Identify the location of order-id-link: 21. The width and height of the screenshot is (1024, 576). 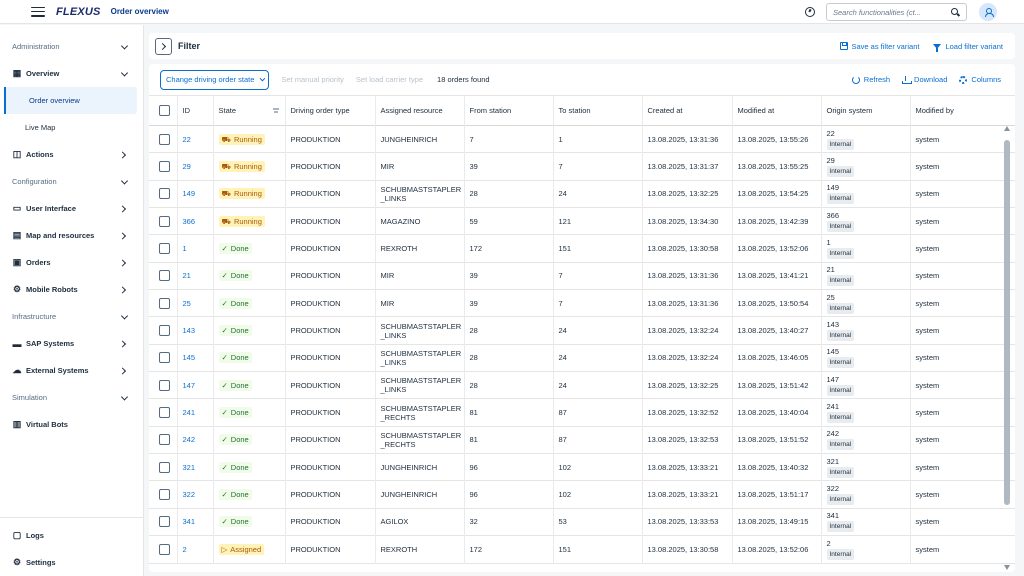
(187, 275).